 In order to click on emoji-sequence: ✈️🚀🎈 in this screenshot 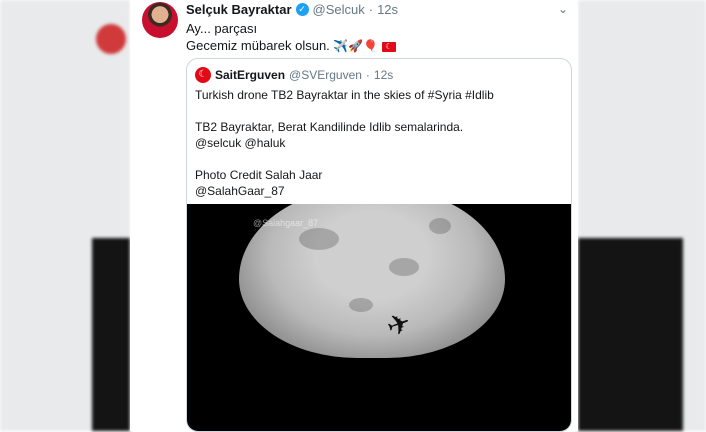, I will do `click(356, 46)`.